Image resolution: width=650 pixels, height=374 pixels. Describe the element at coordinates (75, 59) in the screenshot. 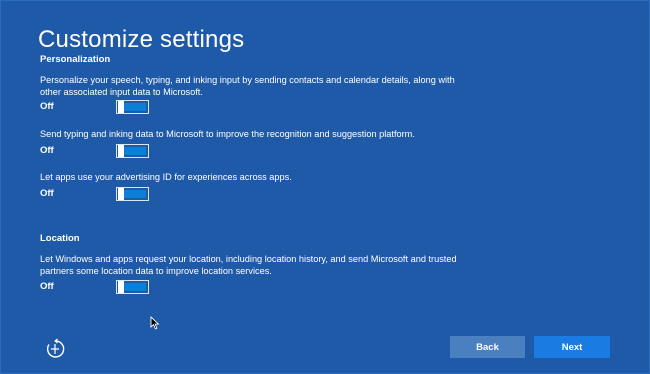

I see `section-heading-personalization: Personalization` at that location.